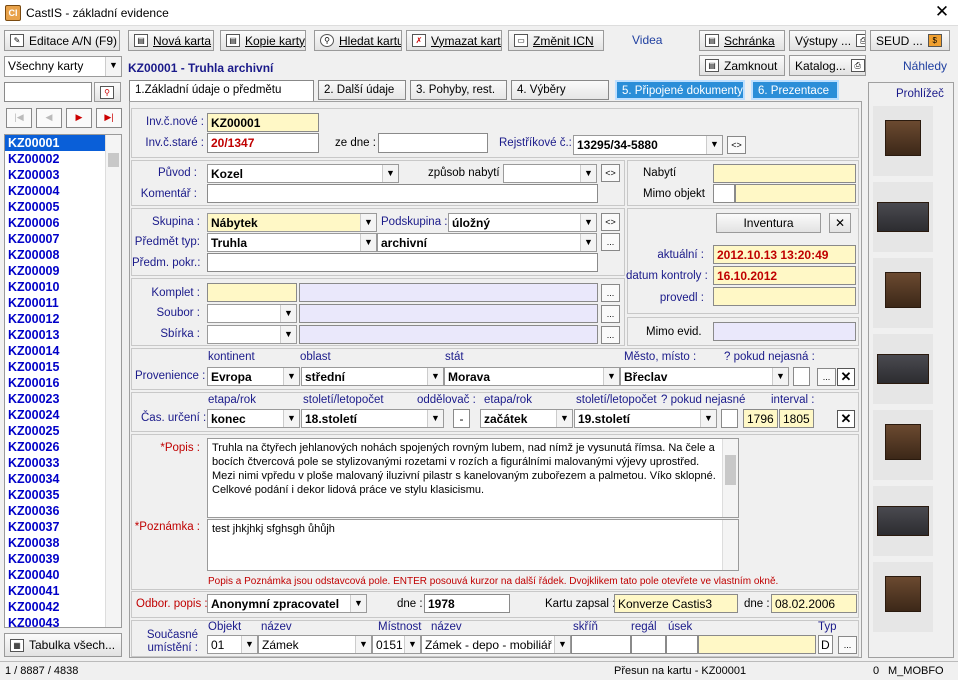 The width and height of the screenshot is (958, 680). I want to click on list-item: KZ00035, so click(55, 495).